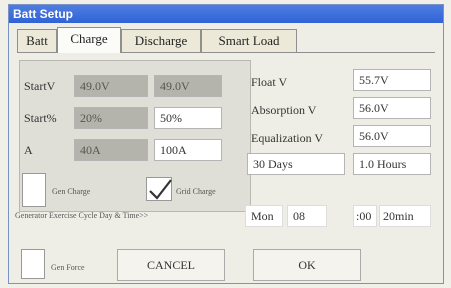 Image resolution: width=451 pixels, height=288 pixels. Describe the element at coordinates (392, 108) in the screenshot. I see `absorption-v-field: 56.0V` at that location.